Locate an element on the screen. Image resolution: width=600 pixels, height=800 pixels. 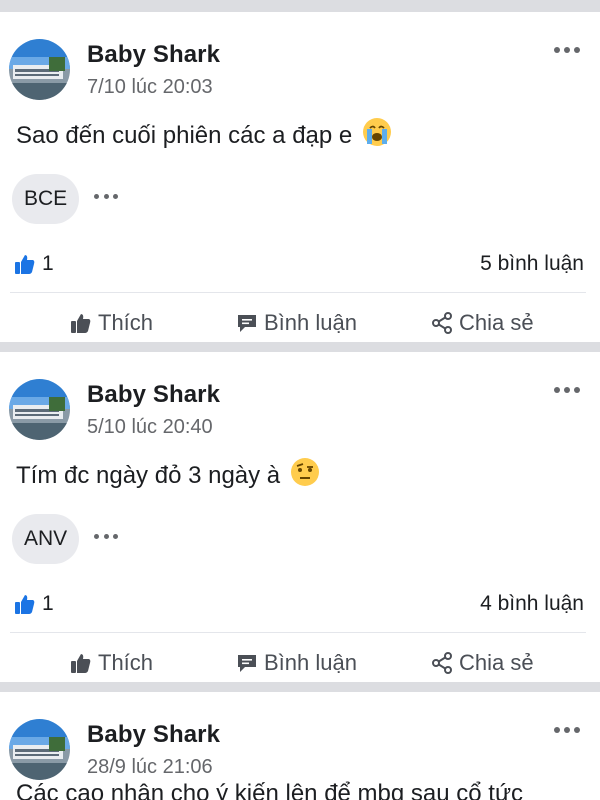
post-text-row: Tím đc ngày đỏ 3 ngày à is located at coordinates (168, 475).